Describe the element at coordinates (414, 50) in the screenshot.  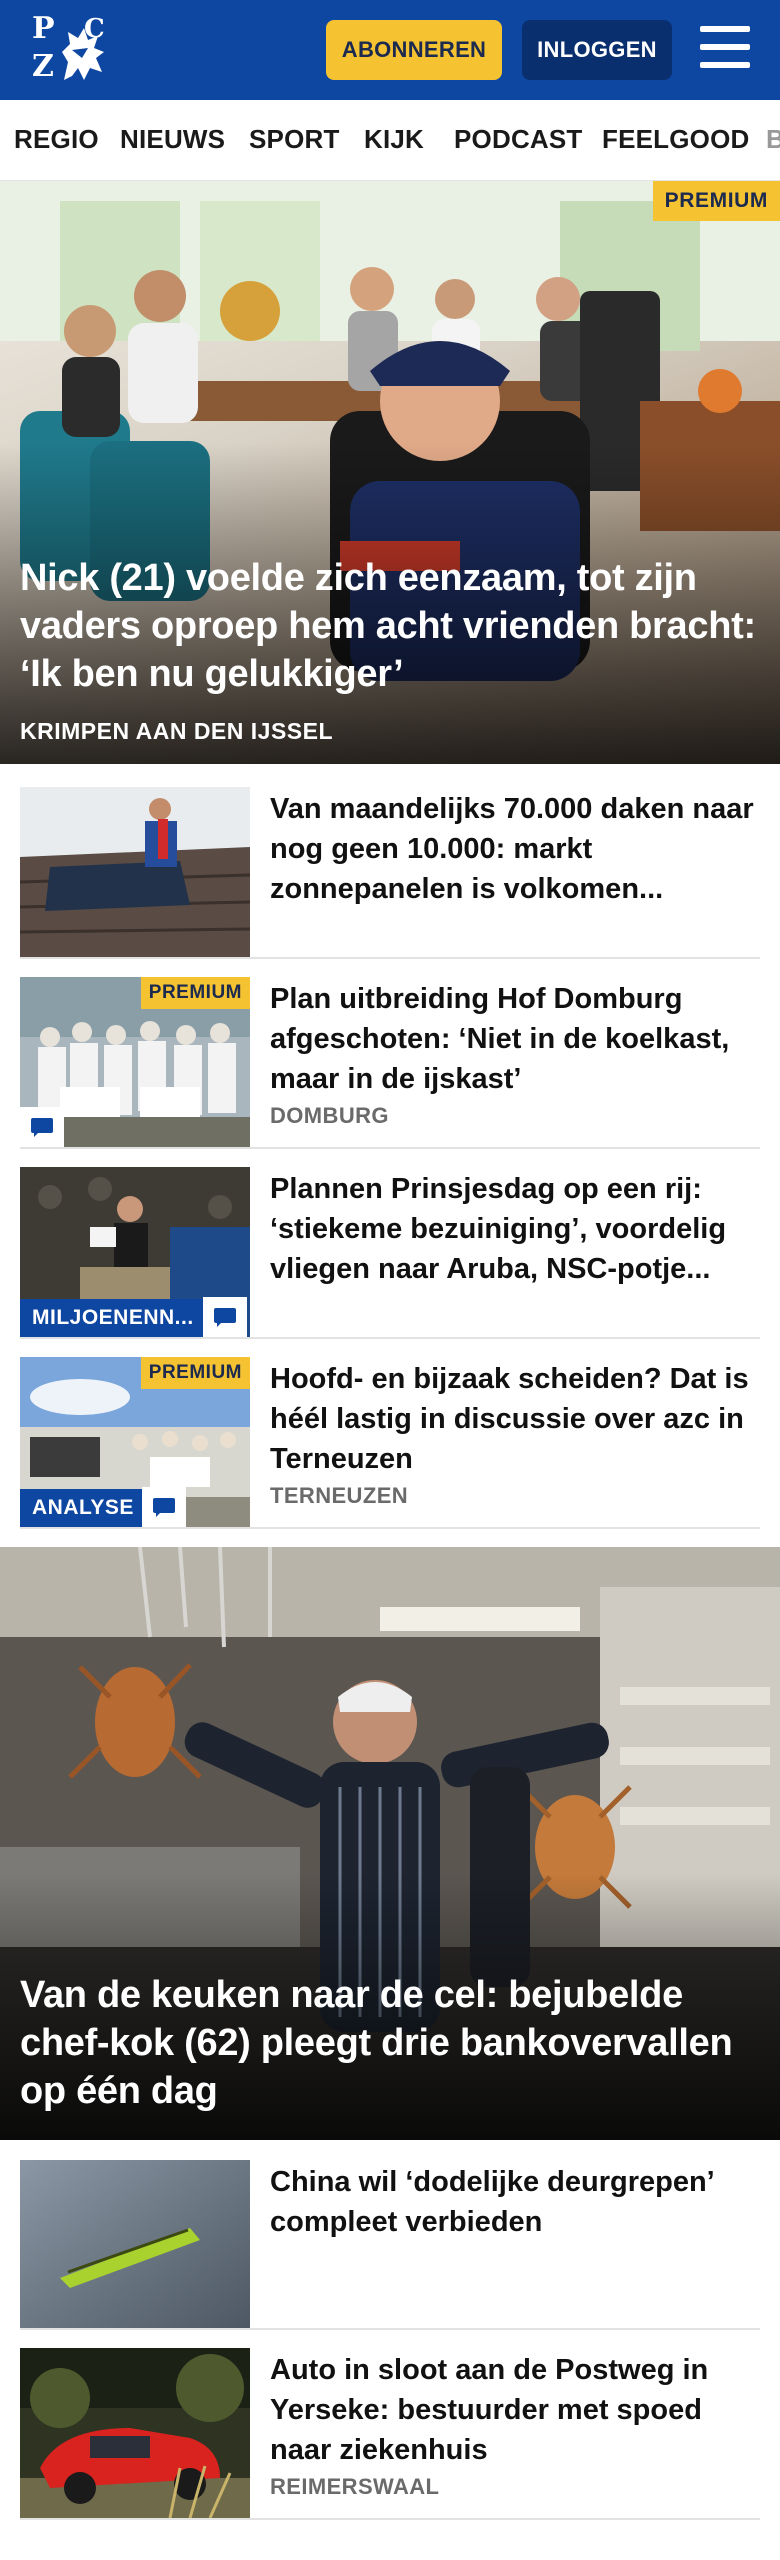
I see `subscribe-button: ABONNEREN` at that location.